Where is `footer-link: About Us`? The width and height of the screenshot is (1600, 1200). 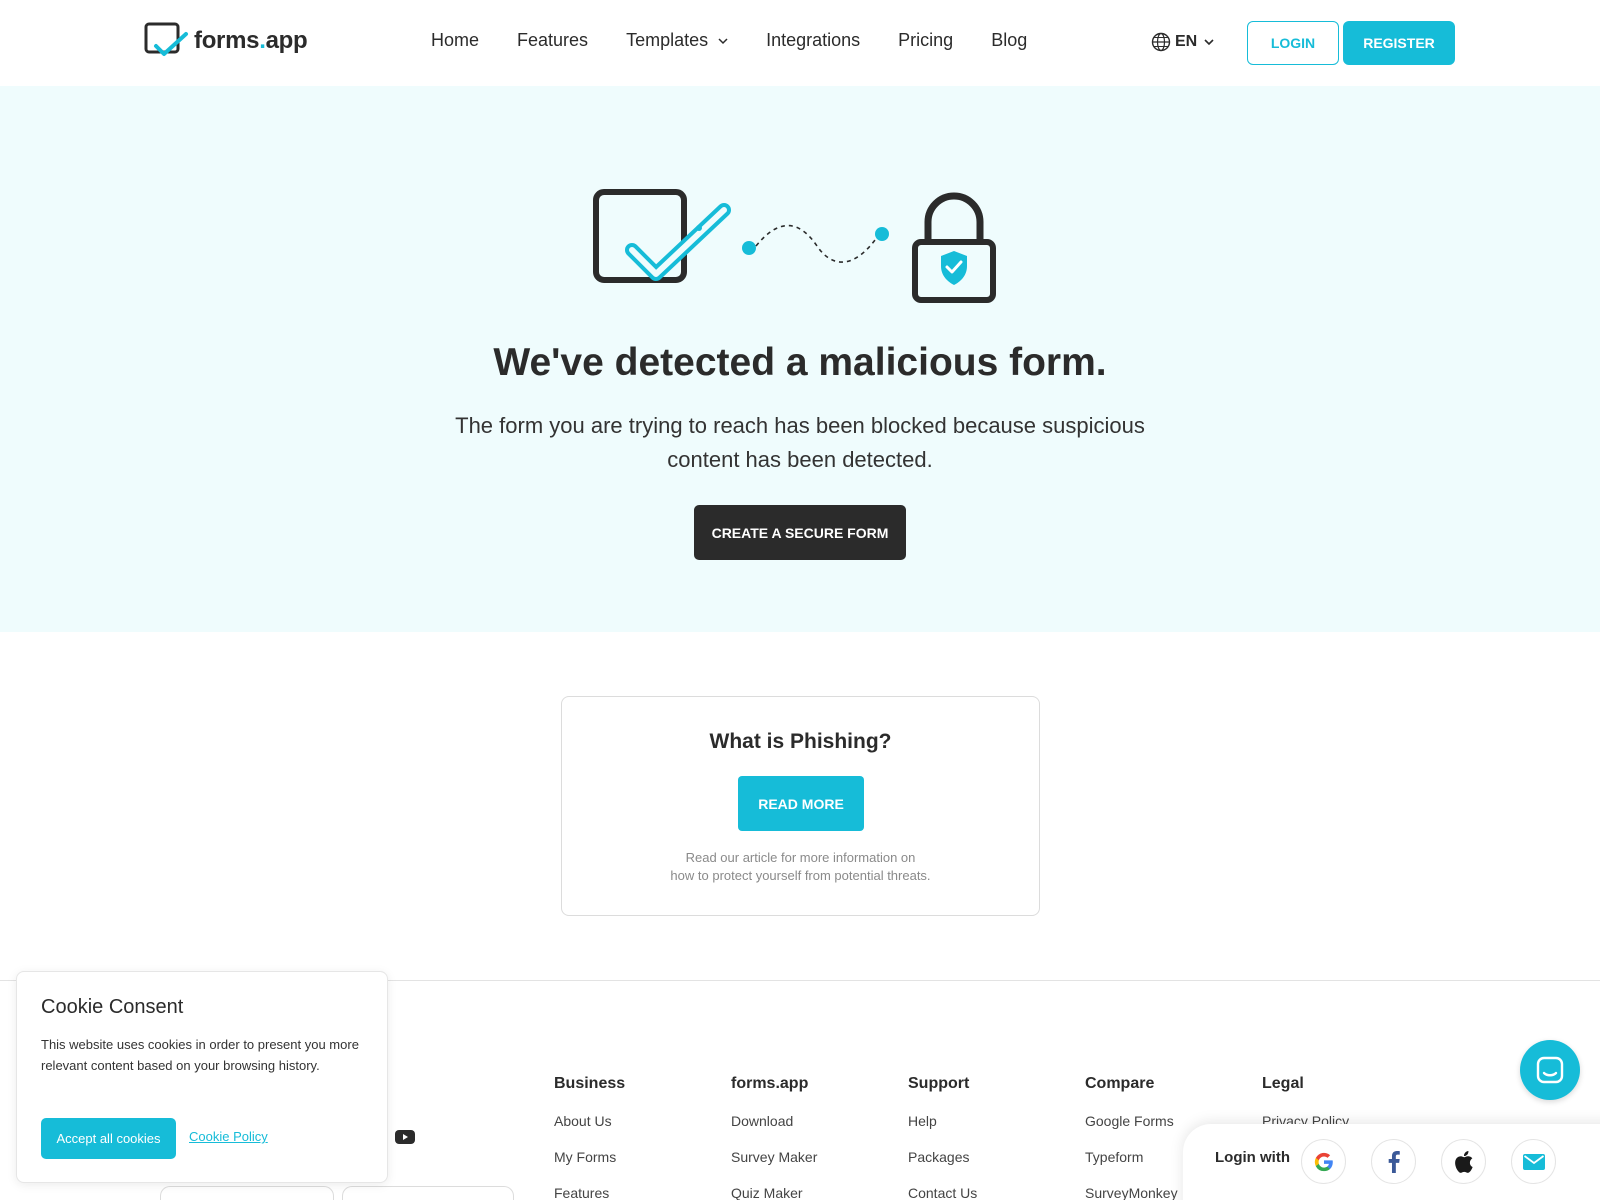 footer-link: About Us is located at coordinates (589, 1121).